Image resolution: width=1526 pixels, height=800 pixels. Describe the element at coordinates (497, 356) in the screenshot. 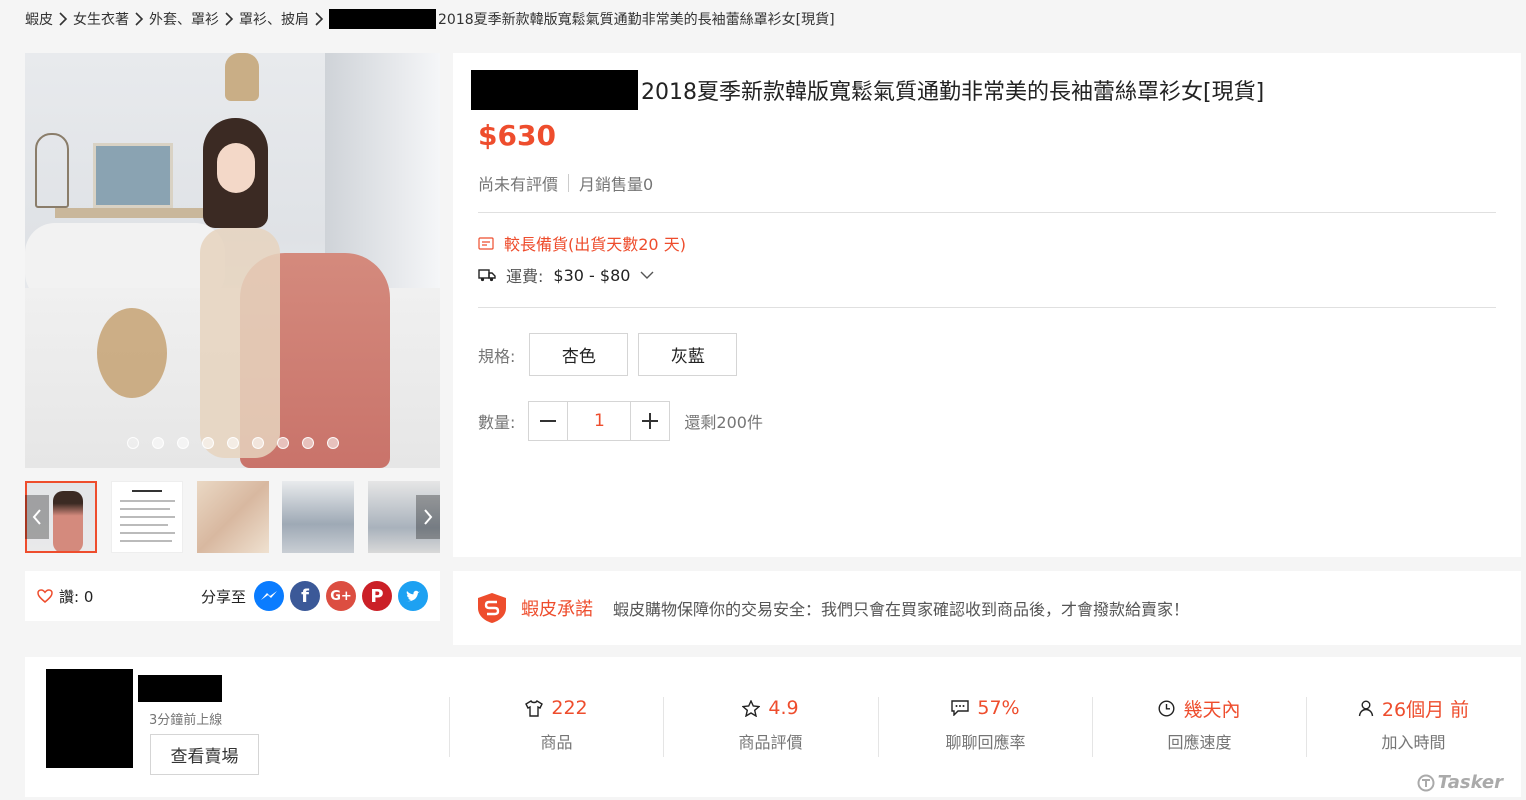

I see `variation-label: 規格:` at that location.